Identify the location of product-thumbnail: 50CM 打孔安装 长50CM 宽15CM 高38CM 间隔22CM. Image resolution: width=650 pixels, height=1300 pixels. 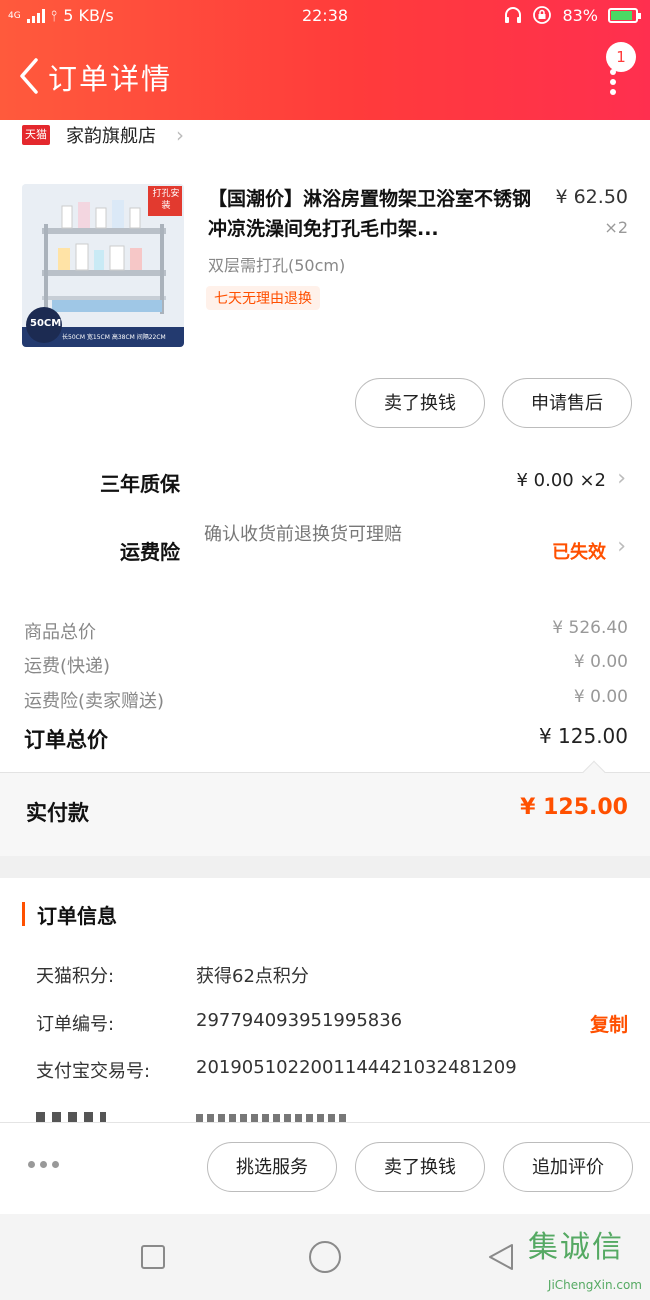
(103, 265).